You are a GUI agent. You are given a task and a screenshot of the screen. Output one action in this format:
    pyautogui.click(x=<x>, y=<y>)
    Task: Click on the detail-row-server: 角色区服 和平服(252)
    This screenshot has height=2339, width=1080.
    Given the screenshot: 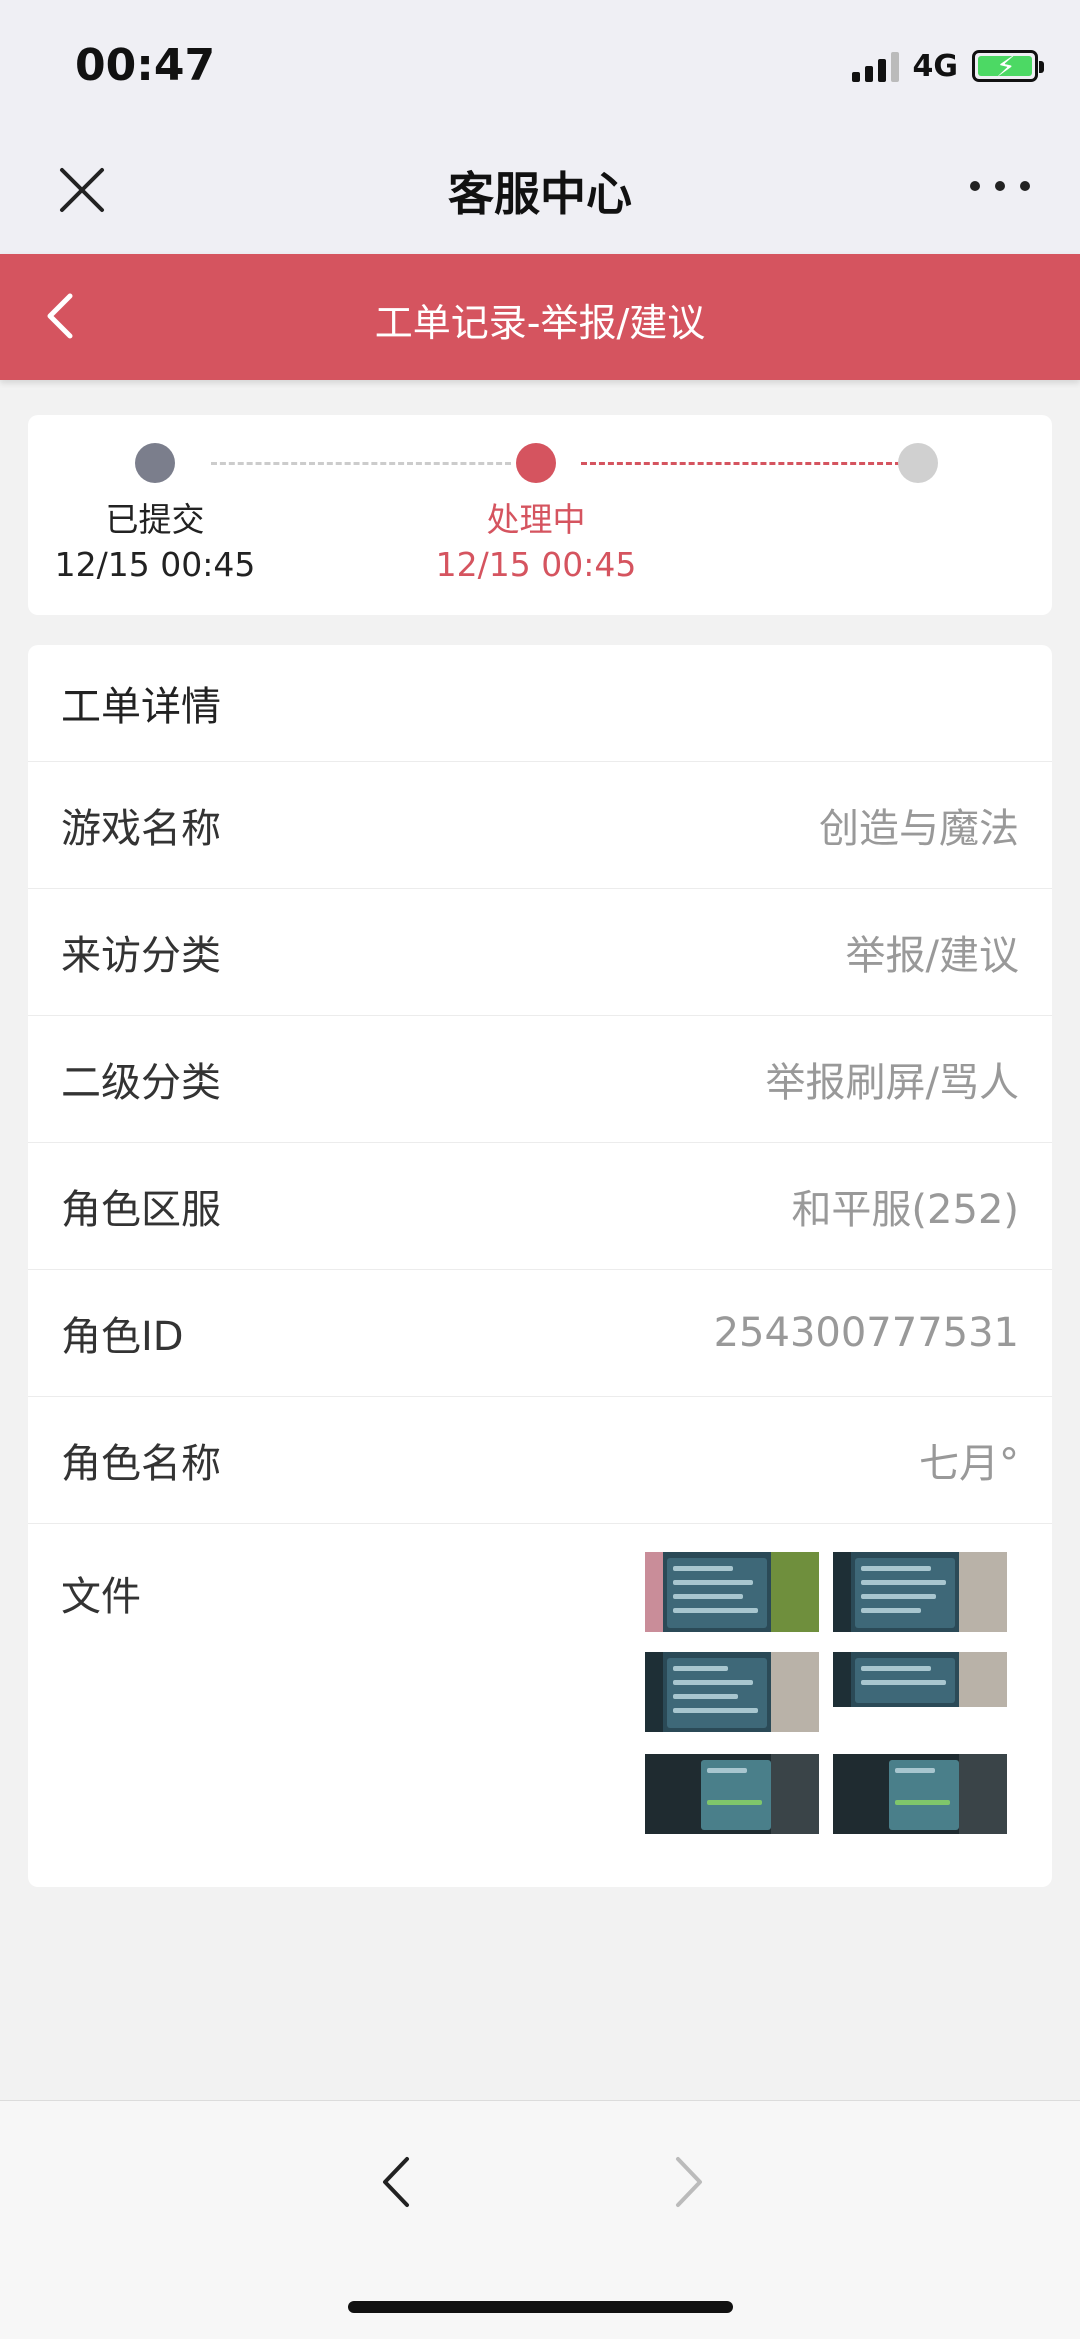 What is the action you would take?
    pyautogui.click(x=540, y=1206)
    